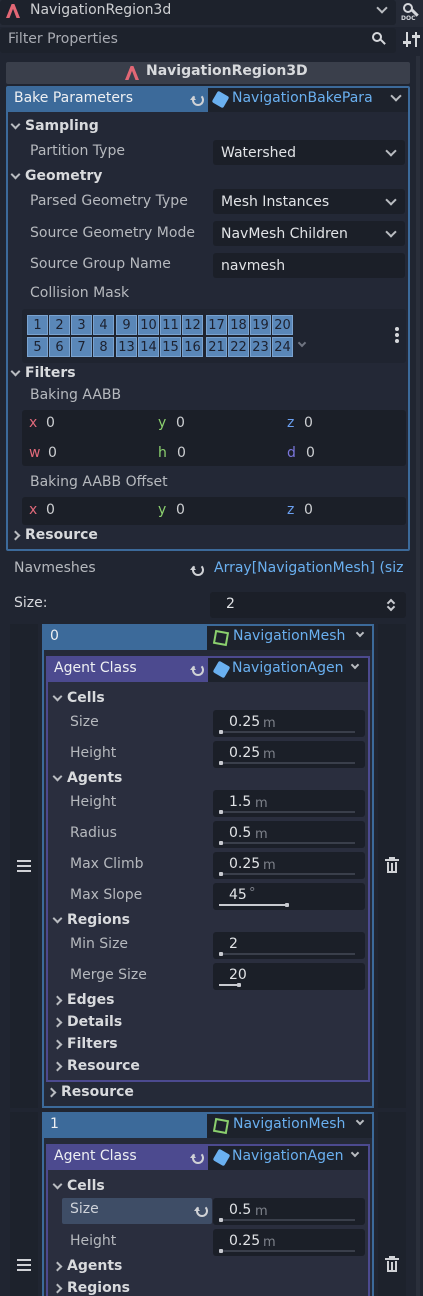 The height and width of the screenshot is (1296, 423). What do you see at coordinates (198, 40) in the screenshot?
I see `filter-bar: Filter Properties` at bounding box center [198, 40].